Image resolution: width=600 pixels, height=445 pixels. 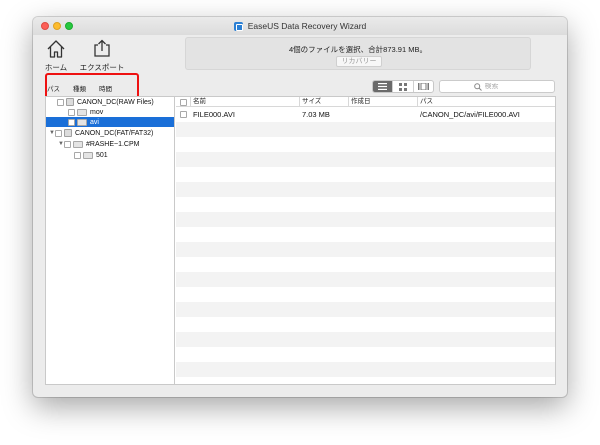 I want to click on select-all-checkbox, so click(x=183, y=102).